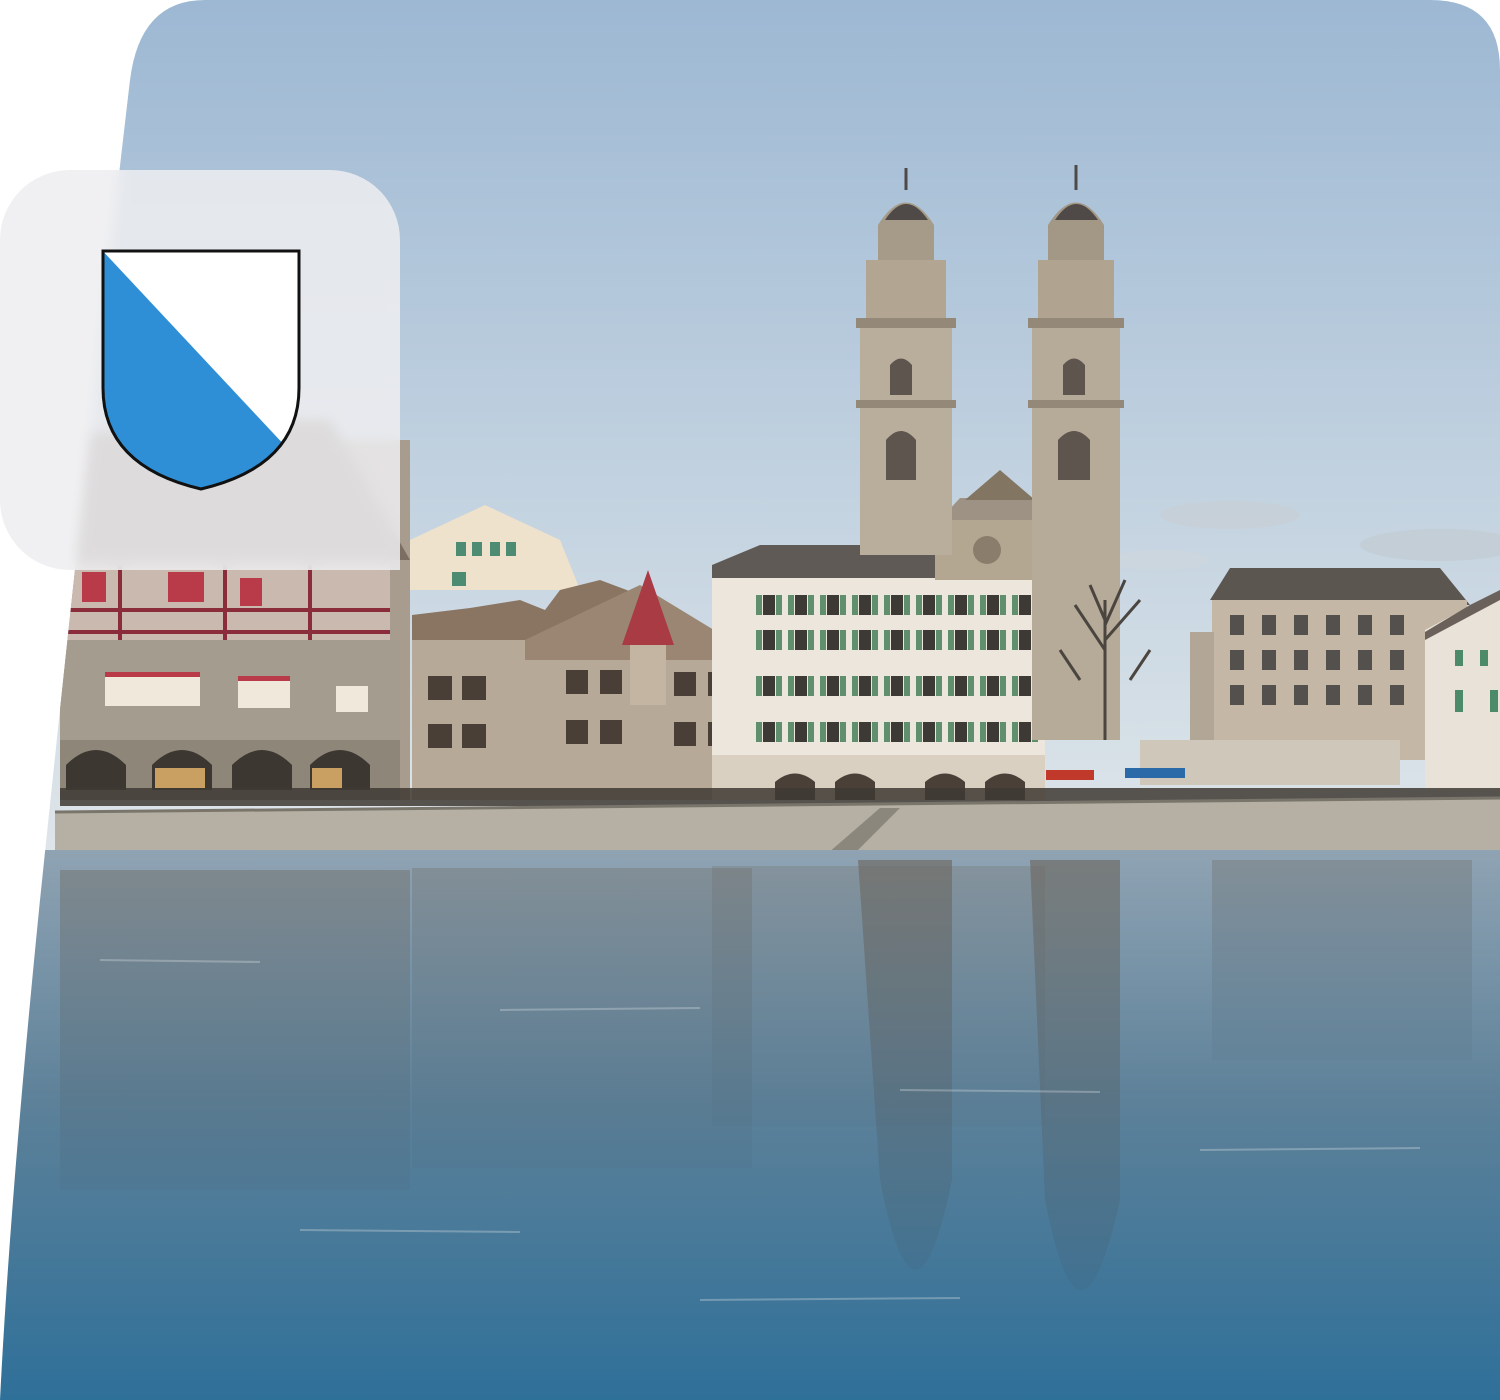 The height and width of the screenshot is (1400, 1500). Describe the element at coordinates (878, 672) in the screenshot. I see `building-white-shutters` at that location.